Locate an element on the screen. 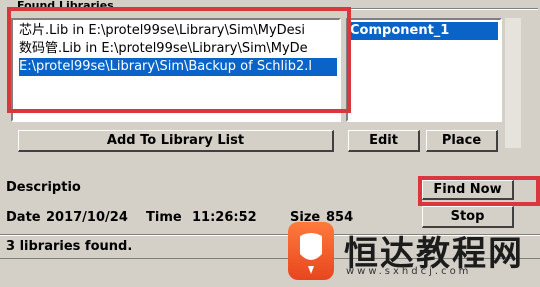  time-value: 11:26:52 is located at coordinates (224, 217).